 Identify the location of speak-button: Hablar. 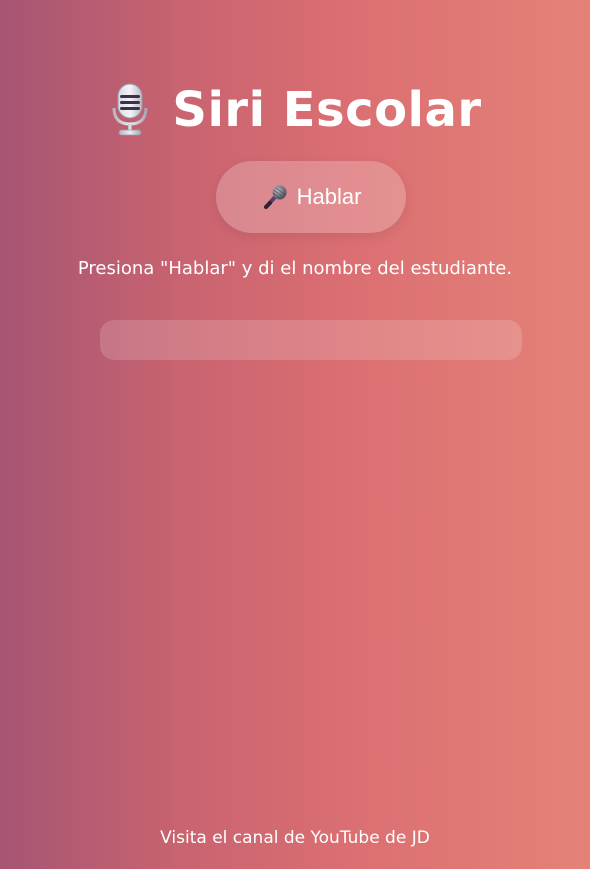
(311, 197).